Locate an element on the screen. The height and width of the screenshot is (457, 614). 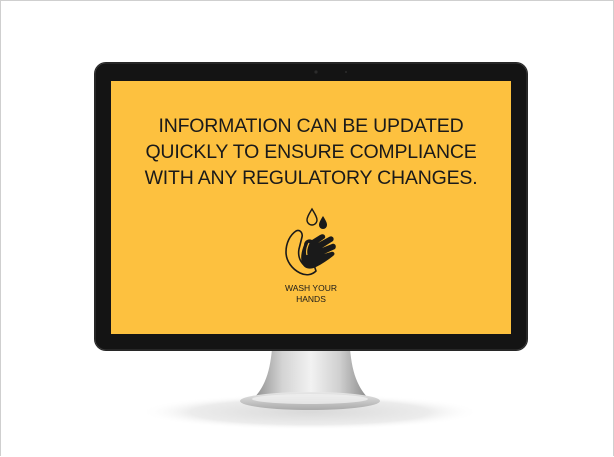
water-drop-icon is located at coordinates (323, 222).